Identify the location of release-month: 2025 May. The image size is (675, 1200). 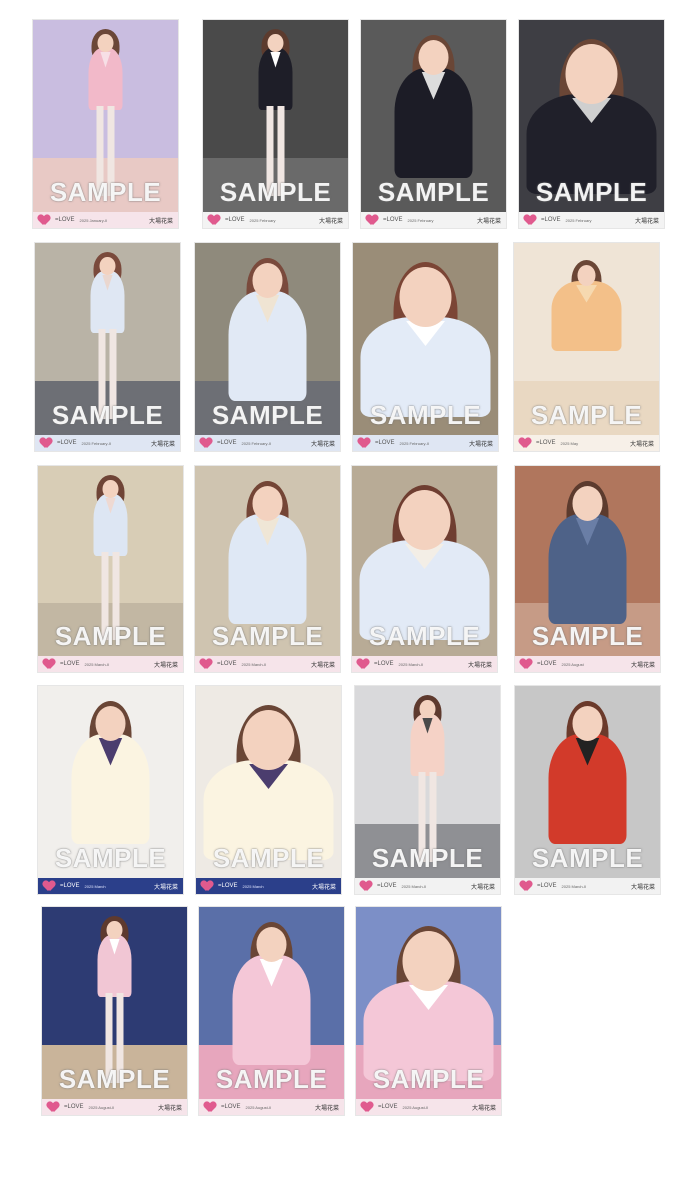
(569, 443).